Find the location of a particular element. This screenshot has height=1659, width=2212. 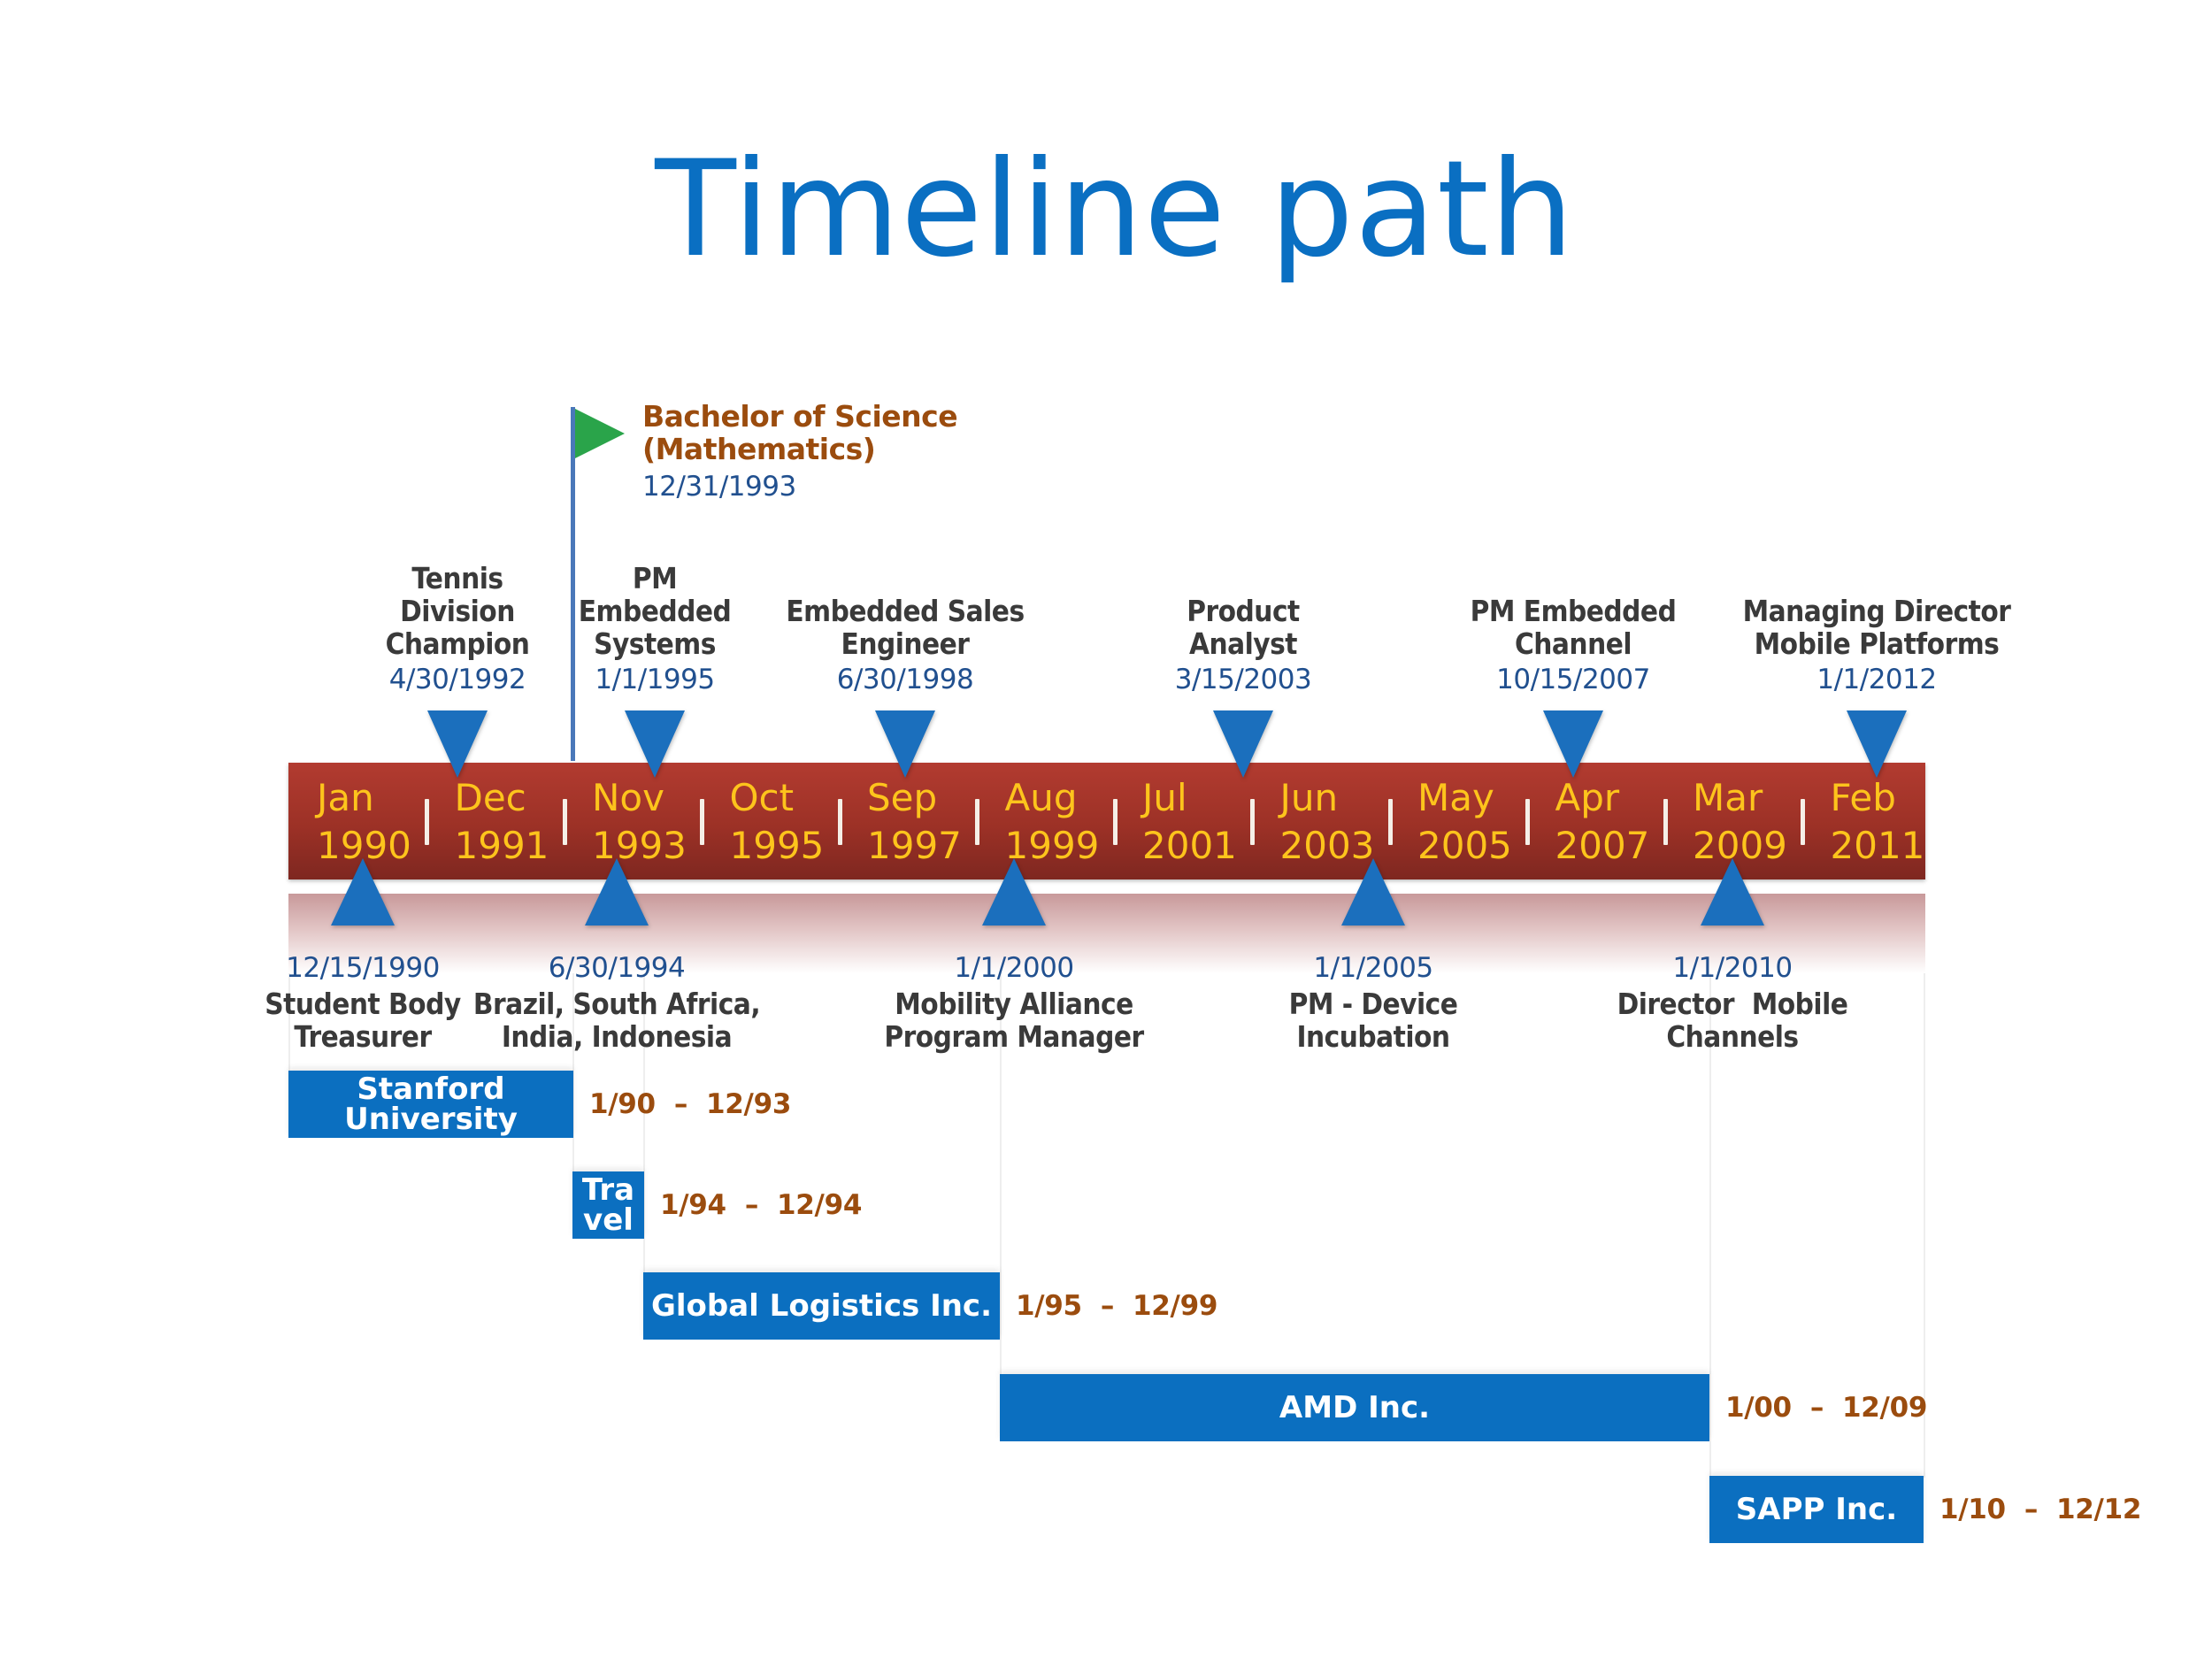

phase-bar: AMD Inc. is located at coordinates (1354, 1408).